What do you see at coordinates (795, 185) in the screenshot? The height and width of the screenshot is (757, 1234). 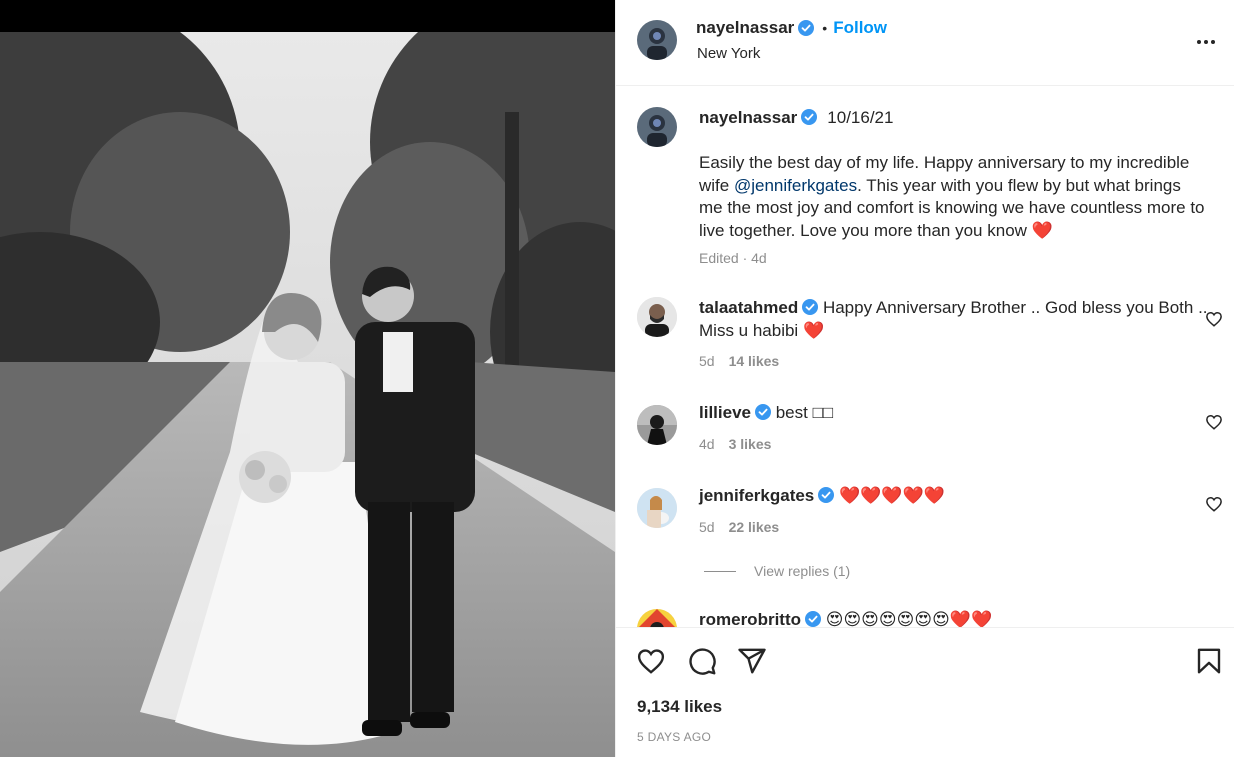 I see `mention-link: @jenniferkgates` at bounding box center [795, 185].